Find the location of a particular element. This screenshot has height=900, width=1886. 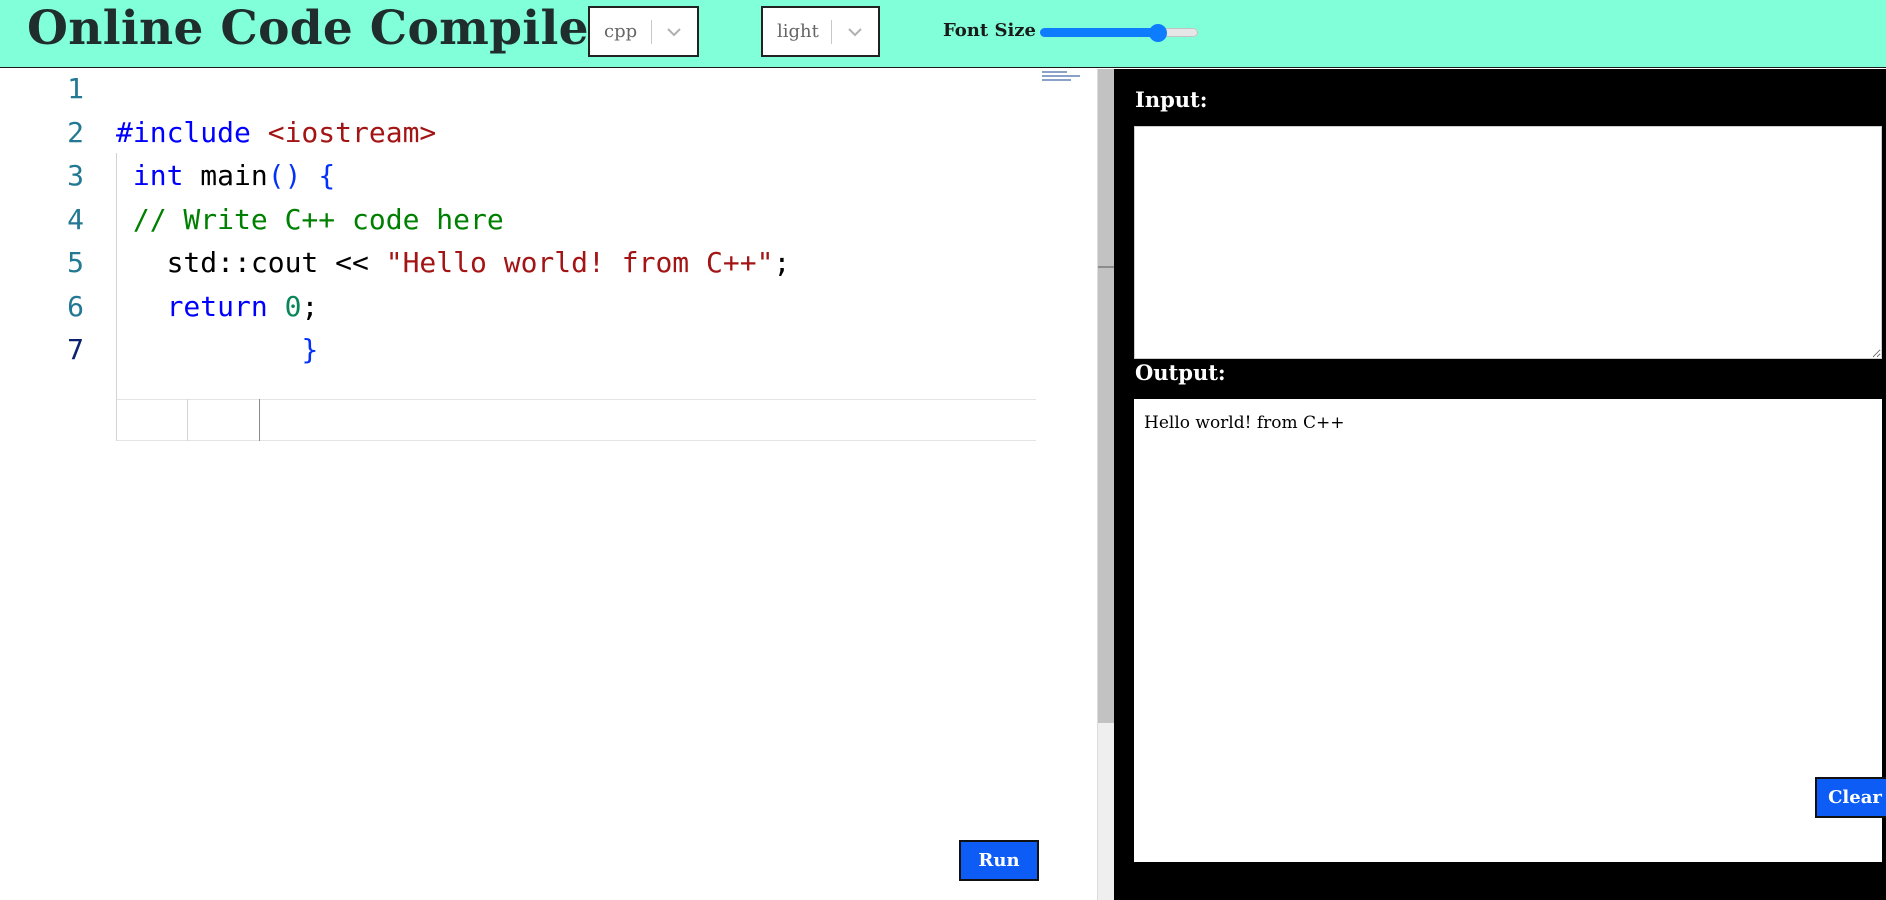

code-text: int main() { is located at coordinates (225, 176).